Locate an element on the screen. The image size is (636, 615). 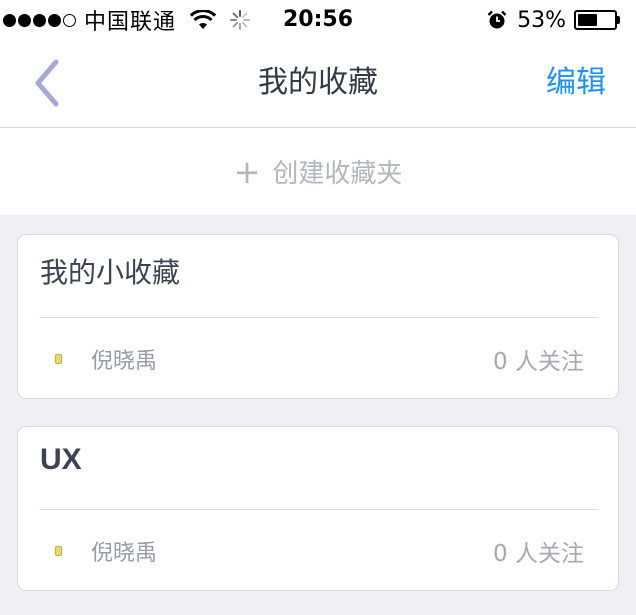
chevron-left-icon is located at coordinates (47, 83).